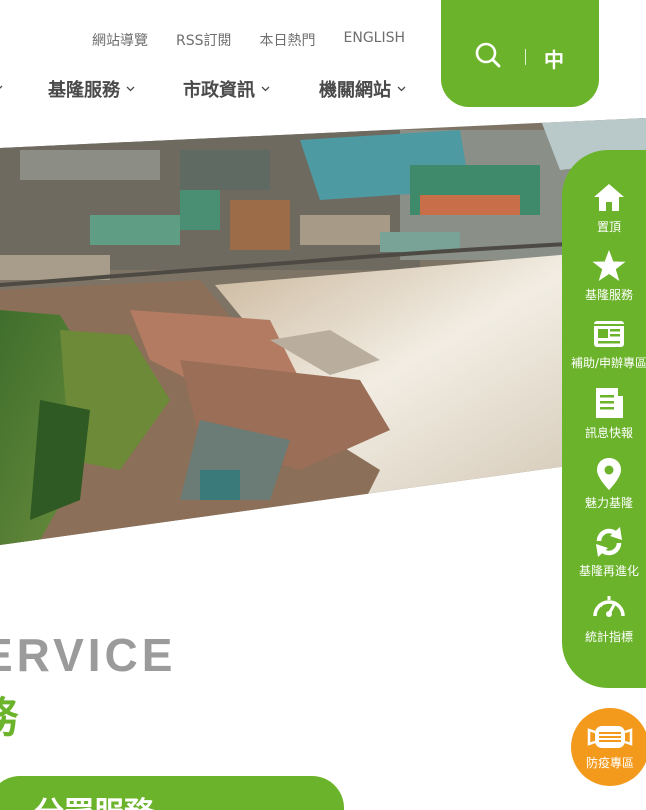  Describe the element at coordinates (520, 53) in the screenshot. I see `search-language-panel: 中` at that location.